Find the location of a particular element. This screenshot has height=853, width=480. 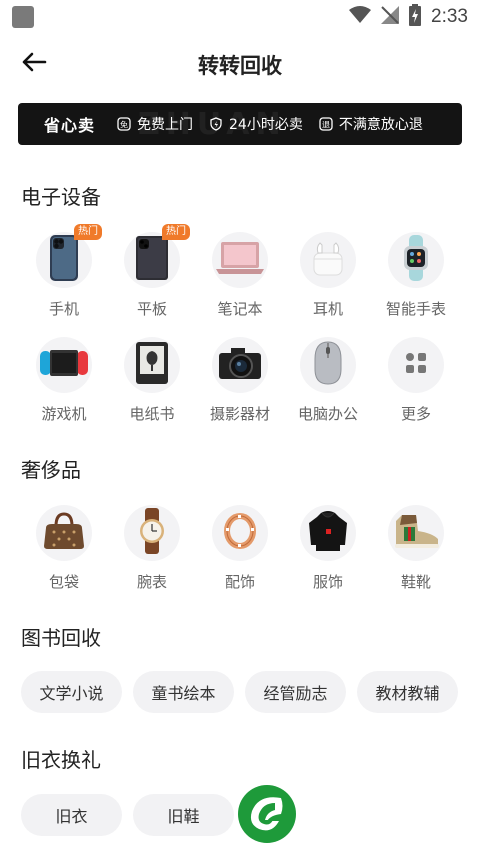

category-apparel: 服饰 is located at coordinates (328, 548).